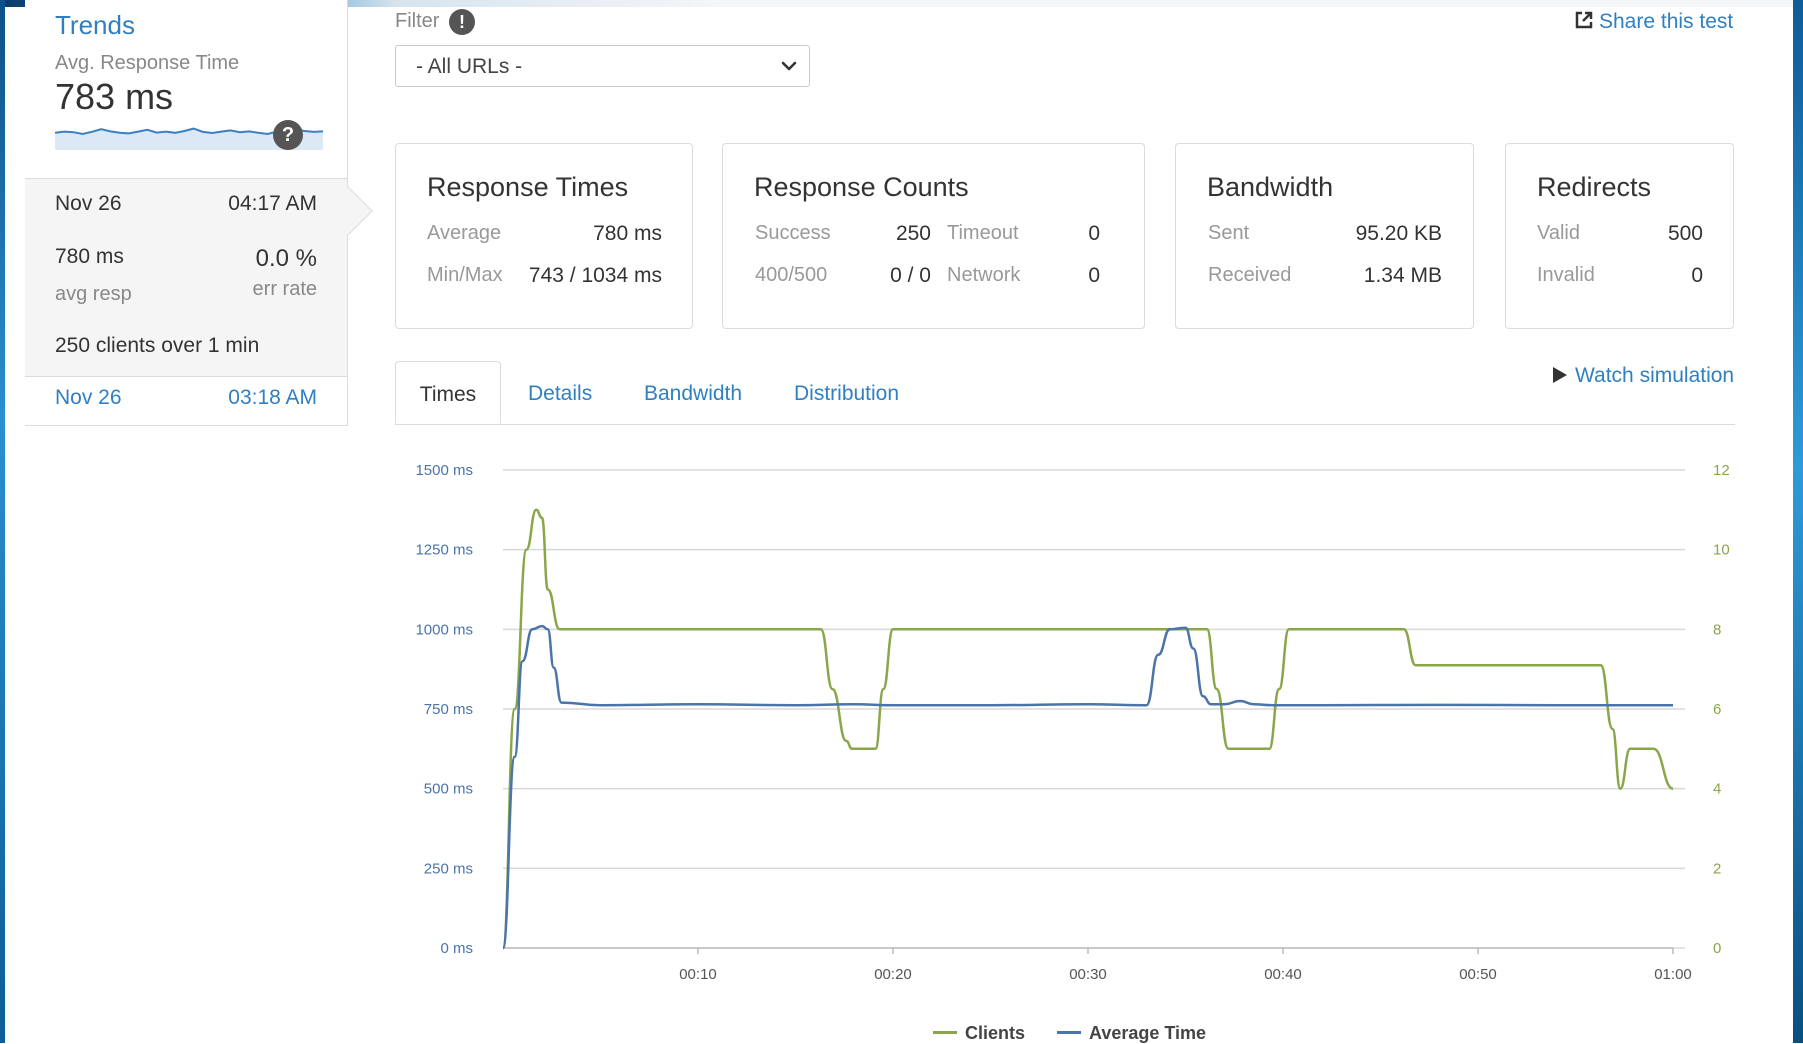  Describe the element at coordinates (1594, 187) in the screenshot. I see `card-title: Redirects` at that location.